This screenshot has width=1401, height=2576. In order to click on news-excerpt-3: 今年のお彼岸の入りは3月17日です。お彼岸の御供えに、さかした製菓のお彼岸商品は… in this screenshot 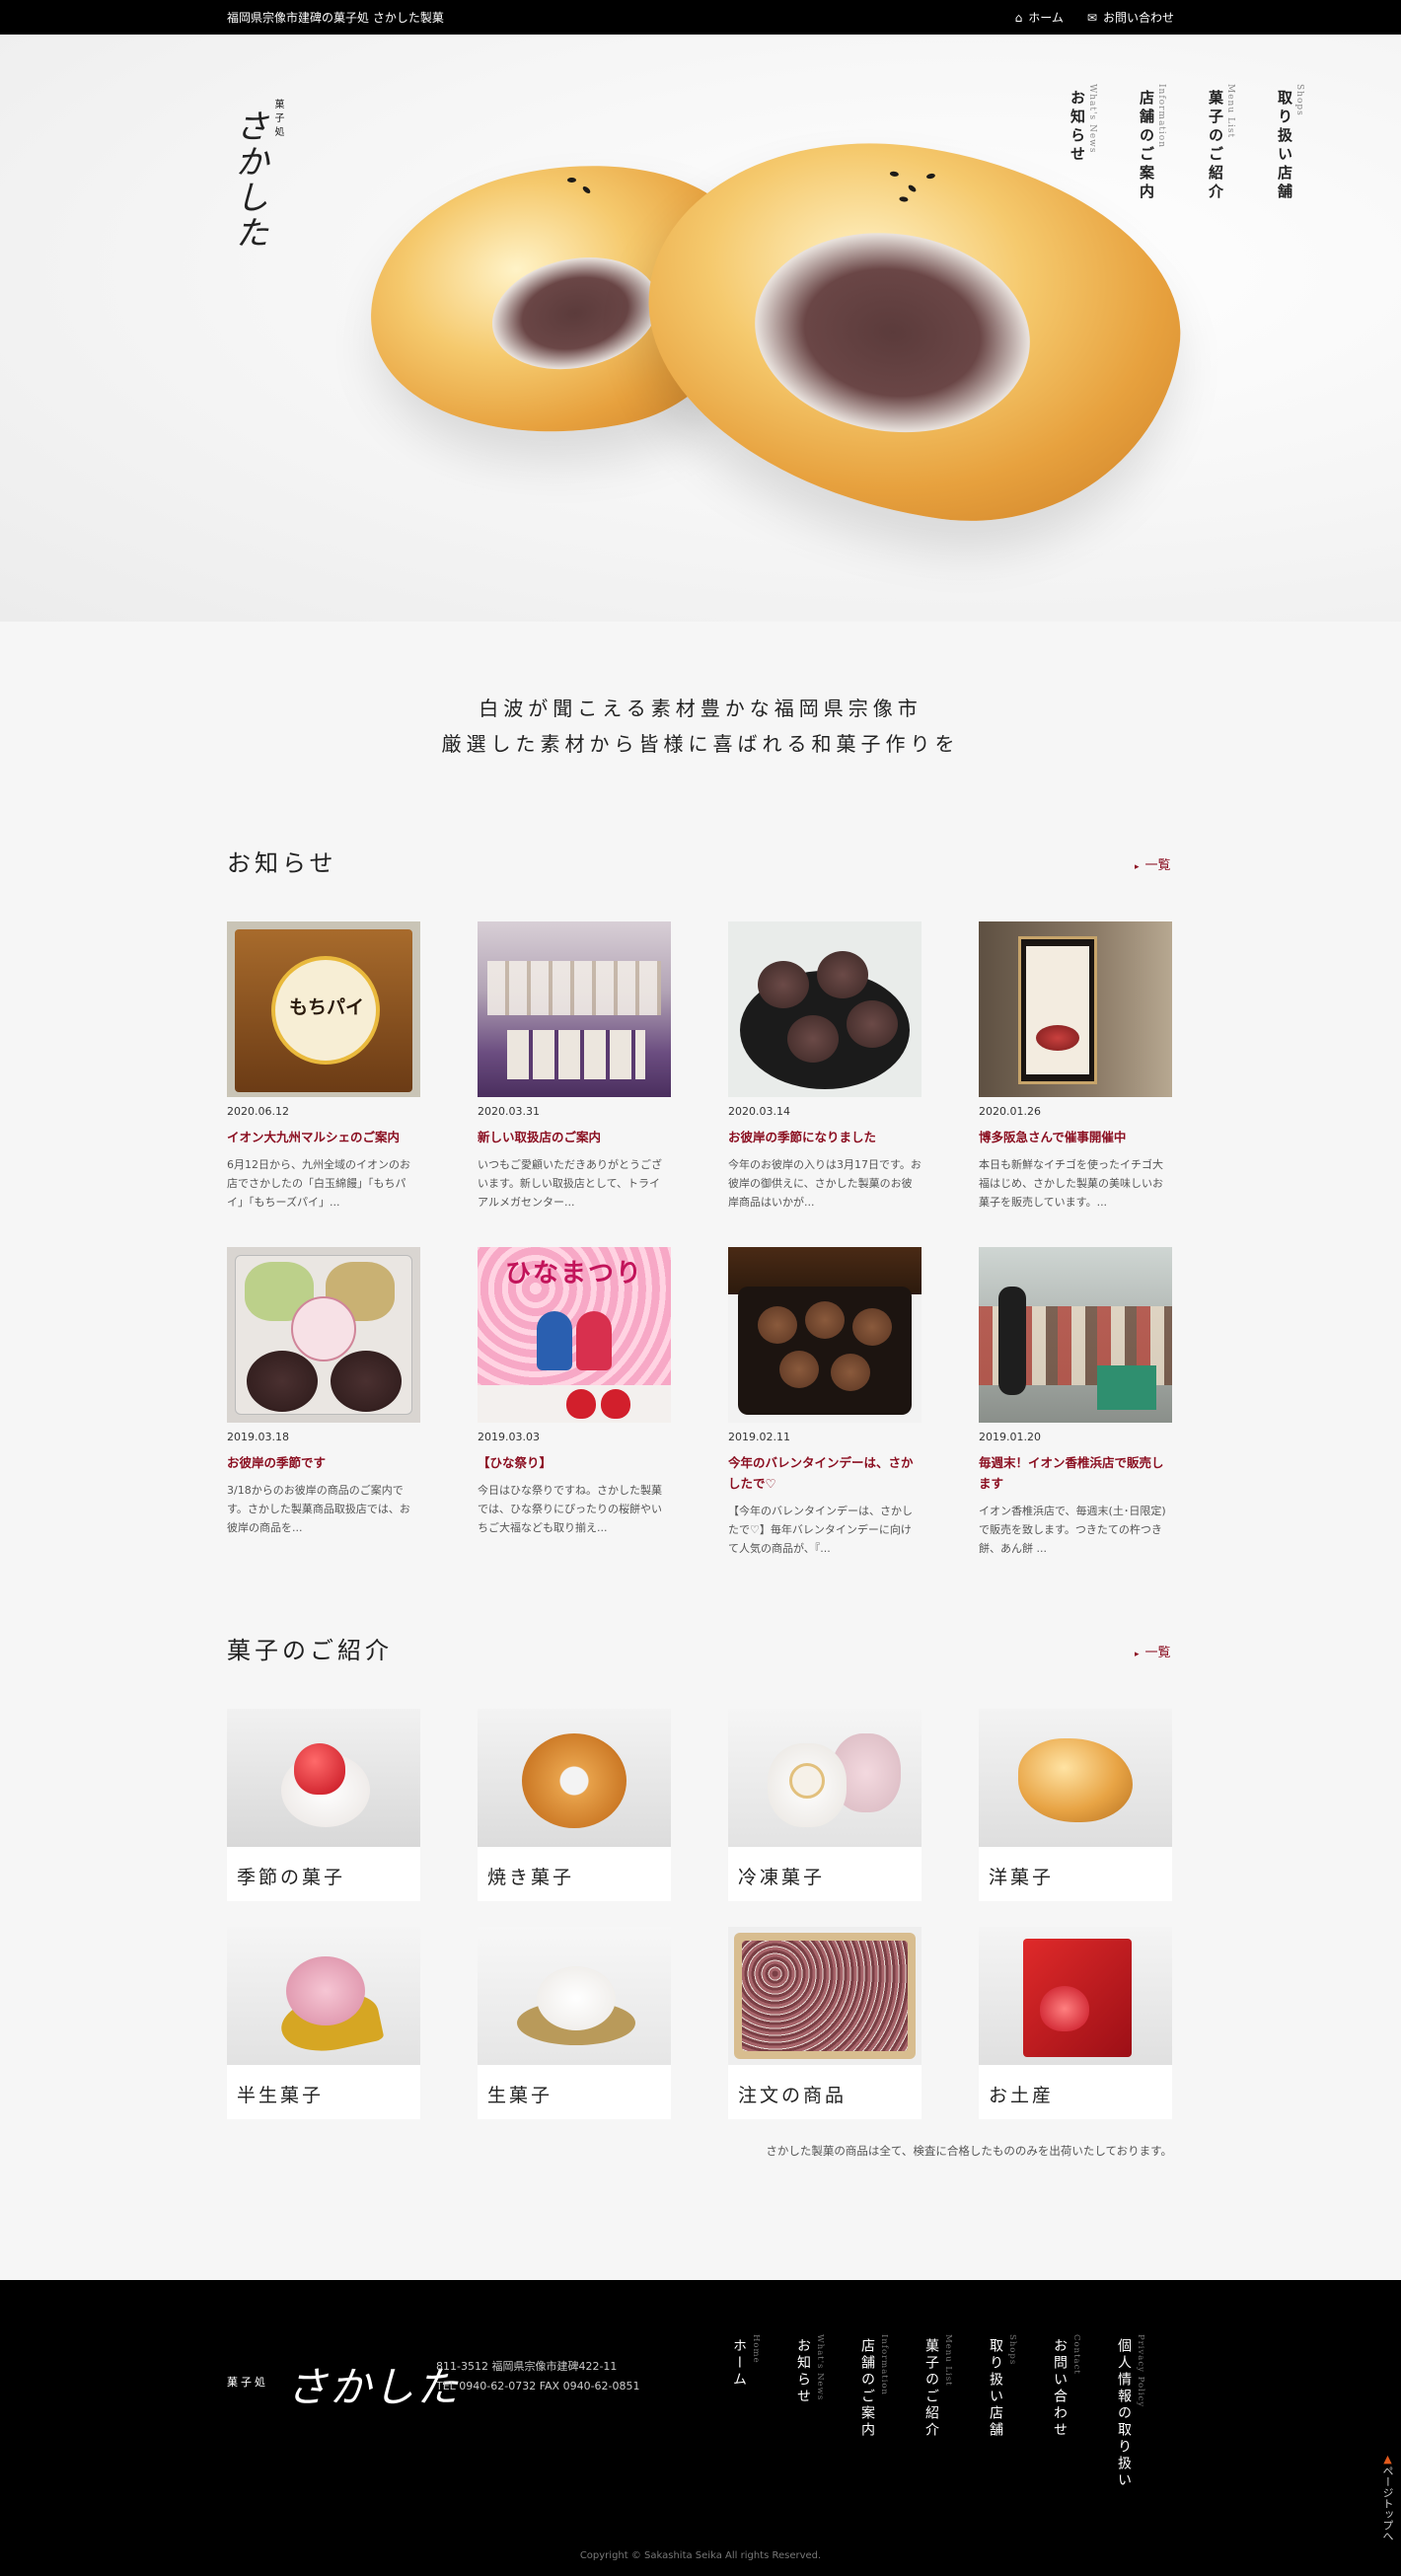, I will do `click(825, 1183)`.